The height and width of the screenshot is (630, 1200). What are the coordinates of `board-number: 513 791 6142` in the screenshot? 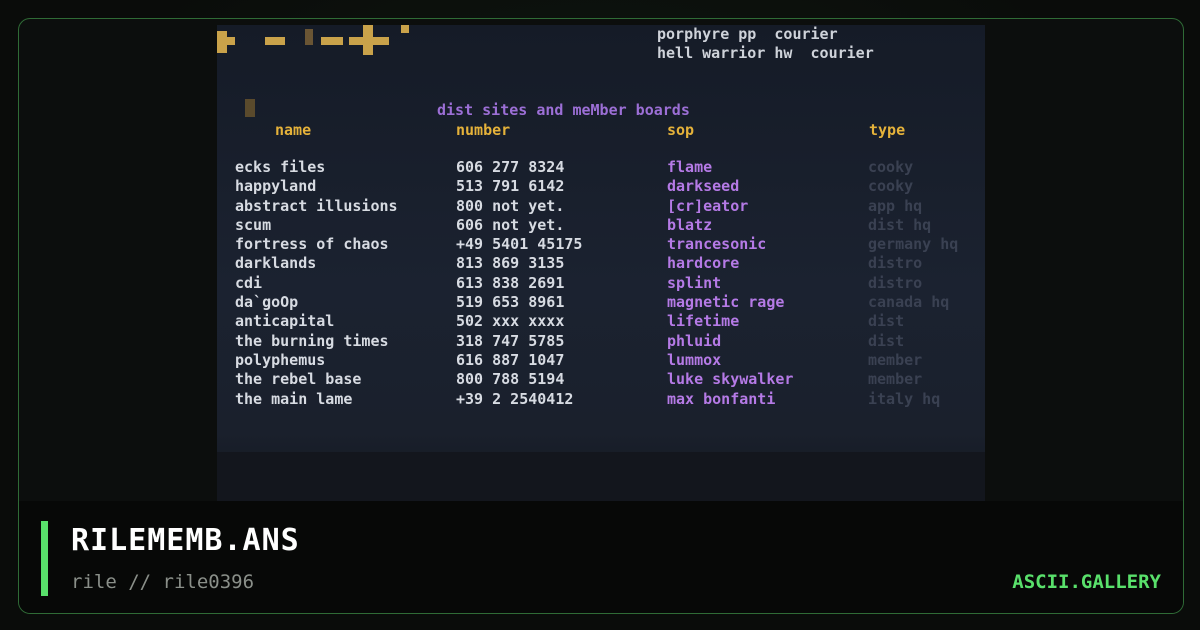 It's located at (510, 186).